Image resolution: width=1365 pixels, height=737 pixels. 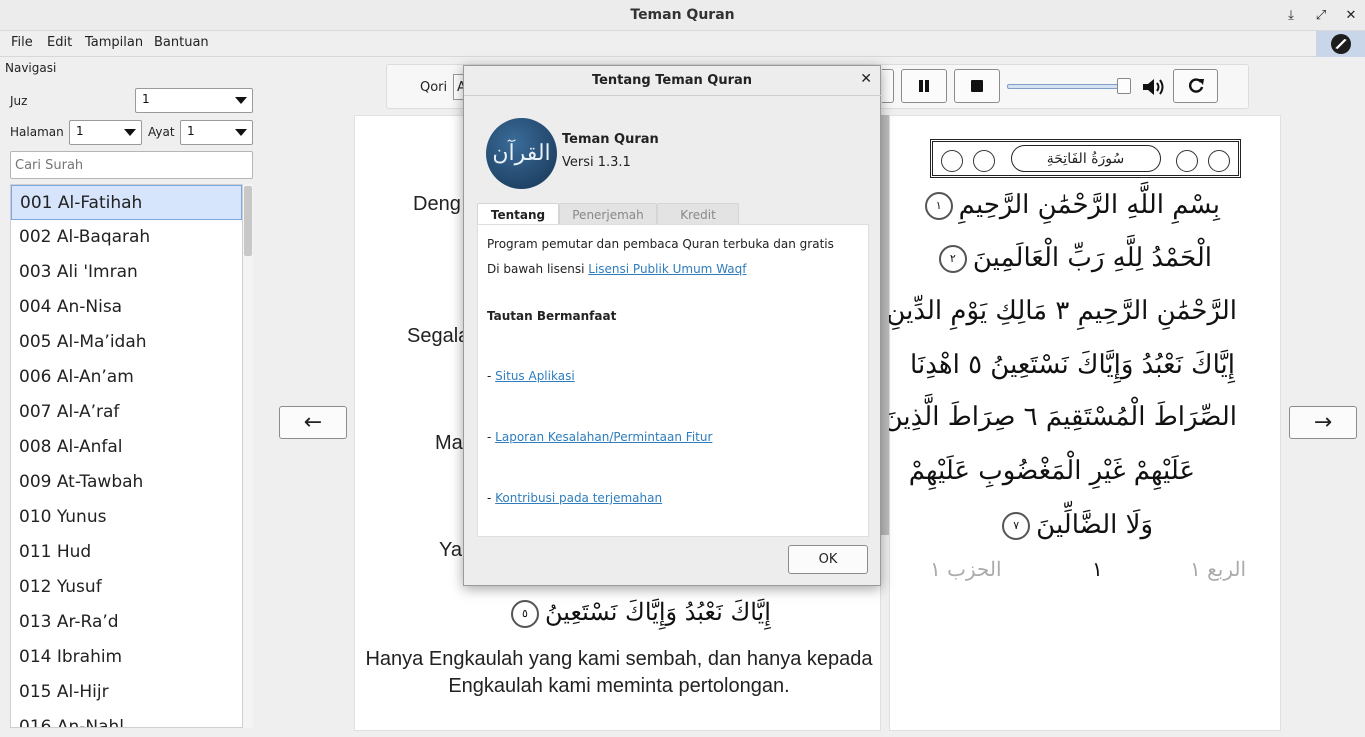 I want to click on compass-icon, so click(x=1340, y=44).